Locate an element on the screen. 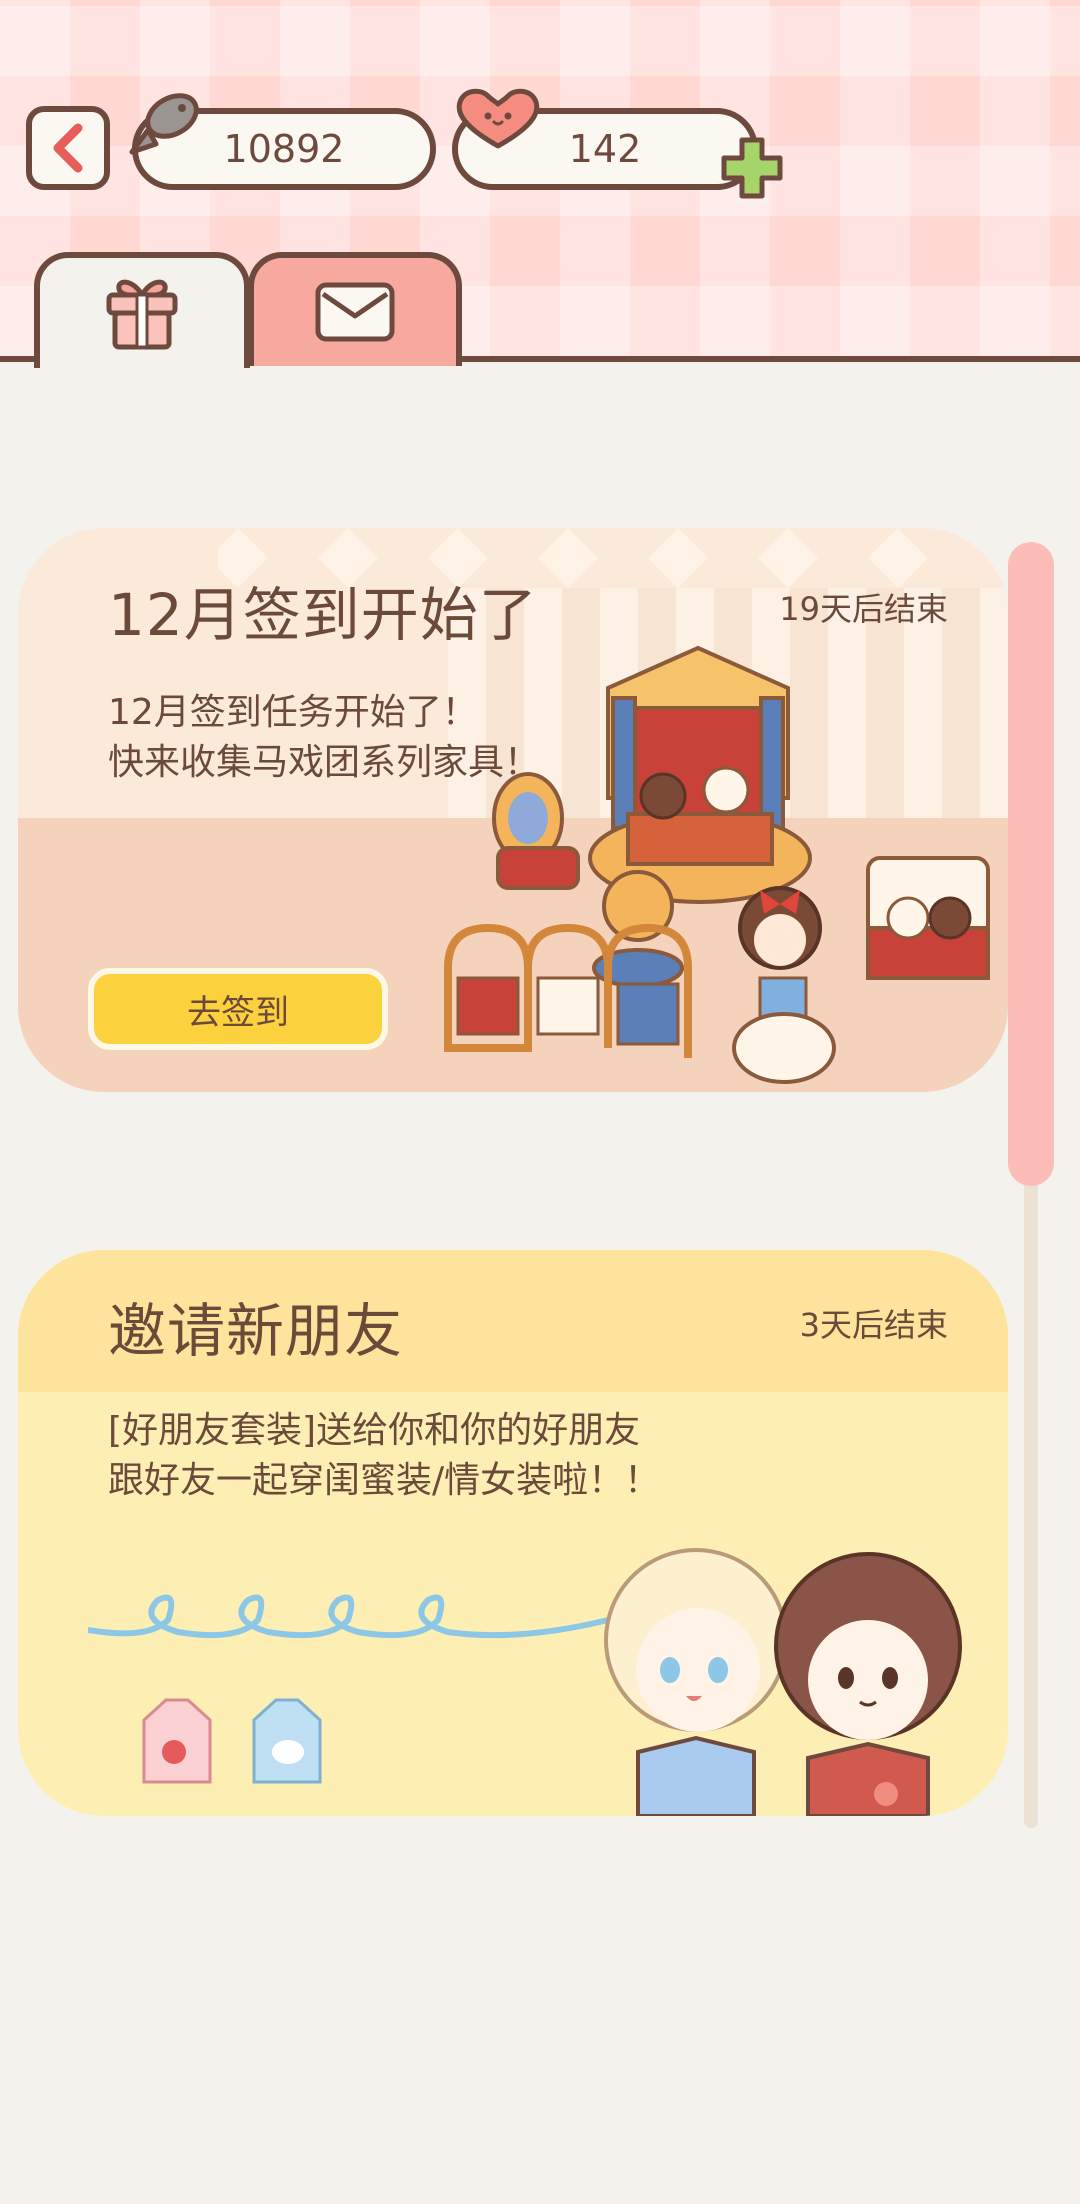 The width and height of the screenshot is (1080, 2204). chevron-left-icon is located at coordinates (68, 148).